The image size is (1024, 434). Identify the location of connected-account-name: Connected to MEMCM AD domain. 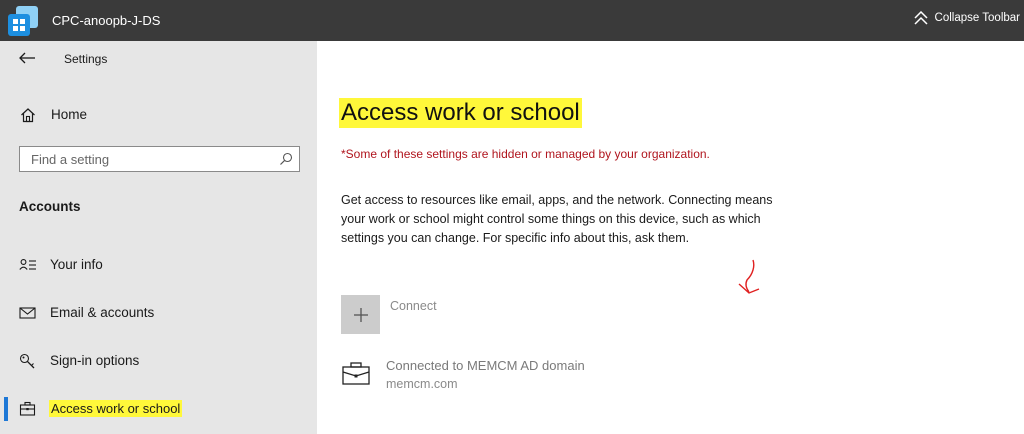
(485, 365).